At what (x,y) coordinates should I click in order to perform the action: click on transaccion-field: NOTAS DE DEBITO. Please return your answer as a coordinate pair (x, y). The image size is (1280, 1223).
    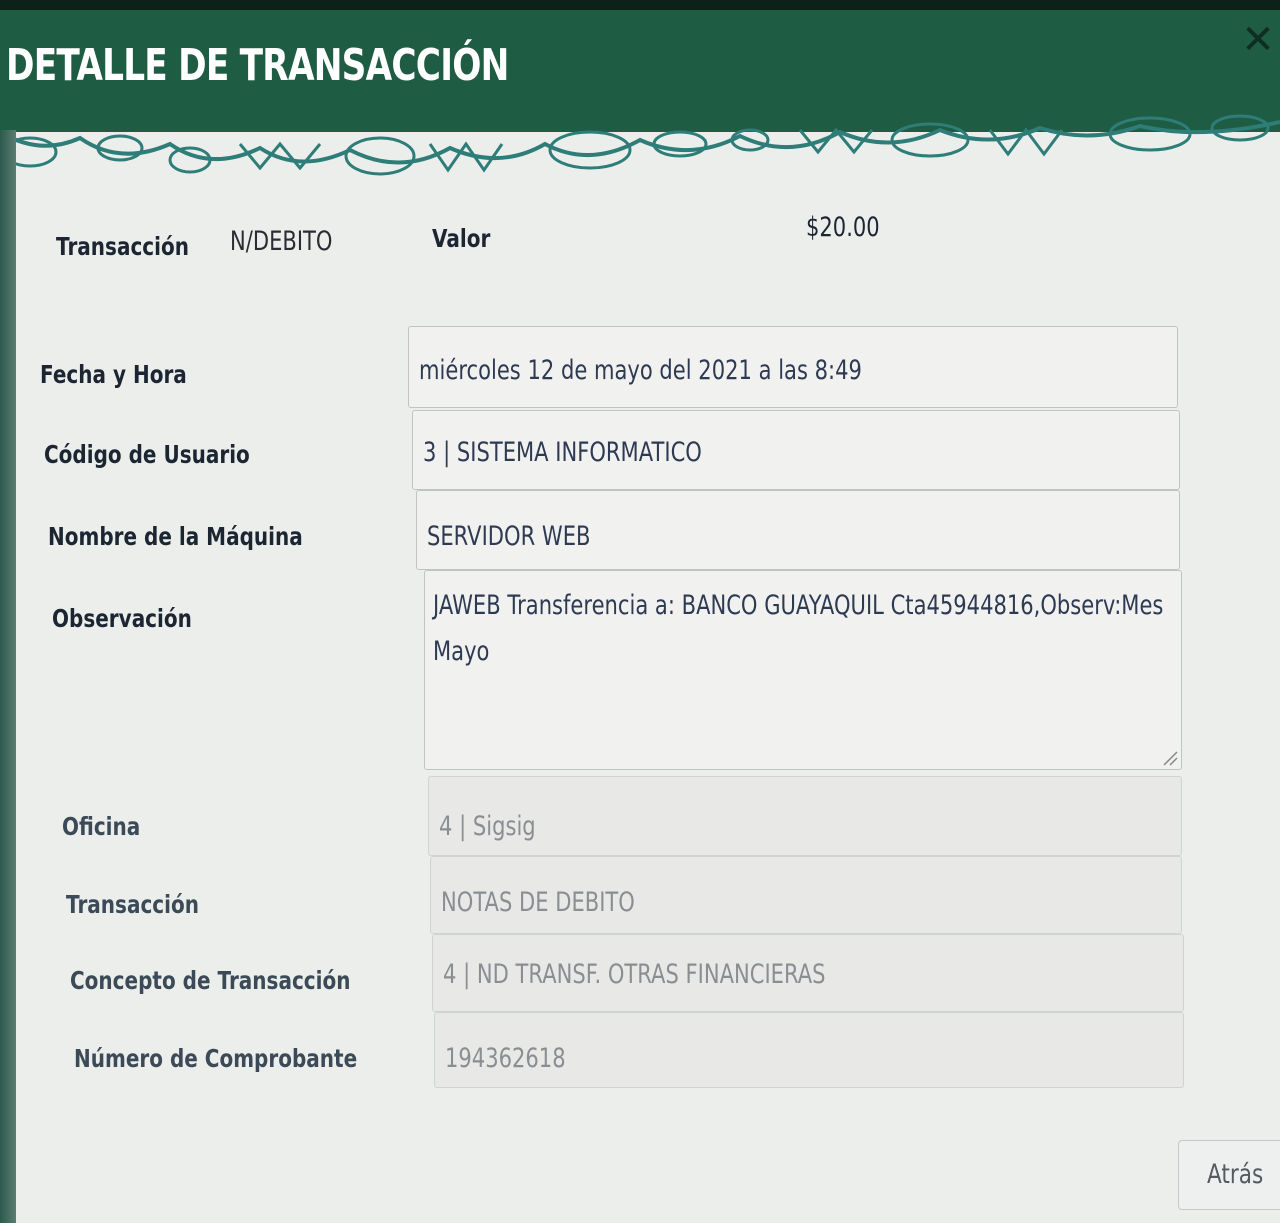
    Looking at the image, I should click on (806, 895).